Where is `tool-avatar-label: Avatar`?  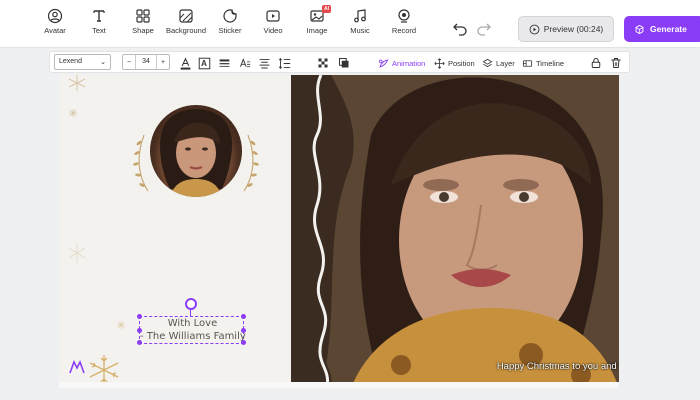
tool-avatar-label: Avatar is located at coordinates (55, 30).